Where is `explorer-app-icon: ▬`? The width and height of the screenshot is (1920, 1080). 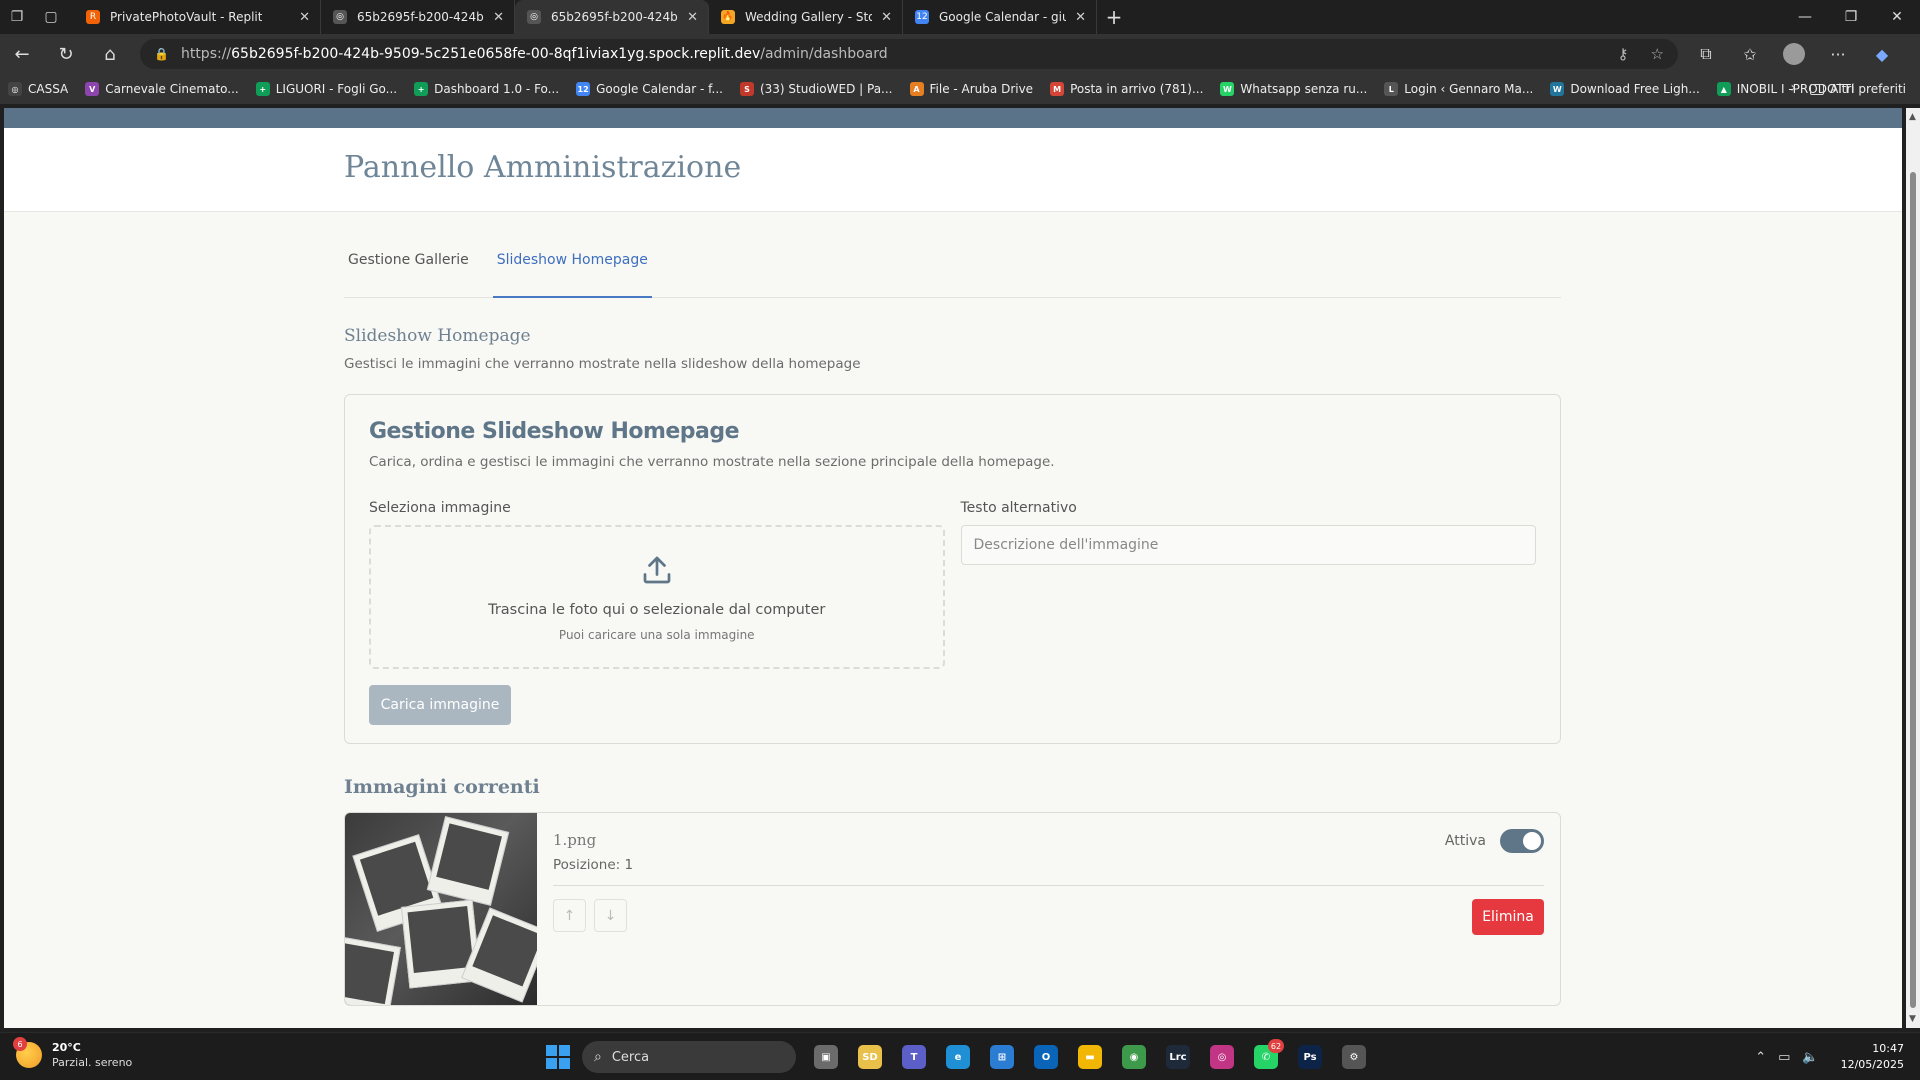
explorer-app-icon: ▬ is located at coordinates (1090, 1057).